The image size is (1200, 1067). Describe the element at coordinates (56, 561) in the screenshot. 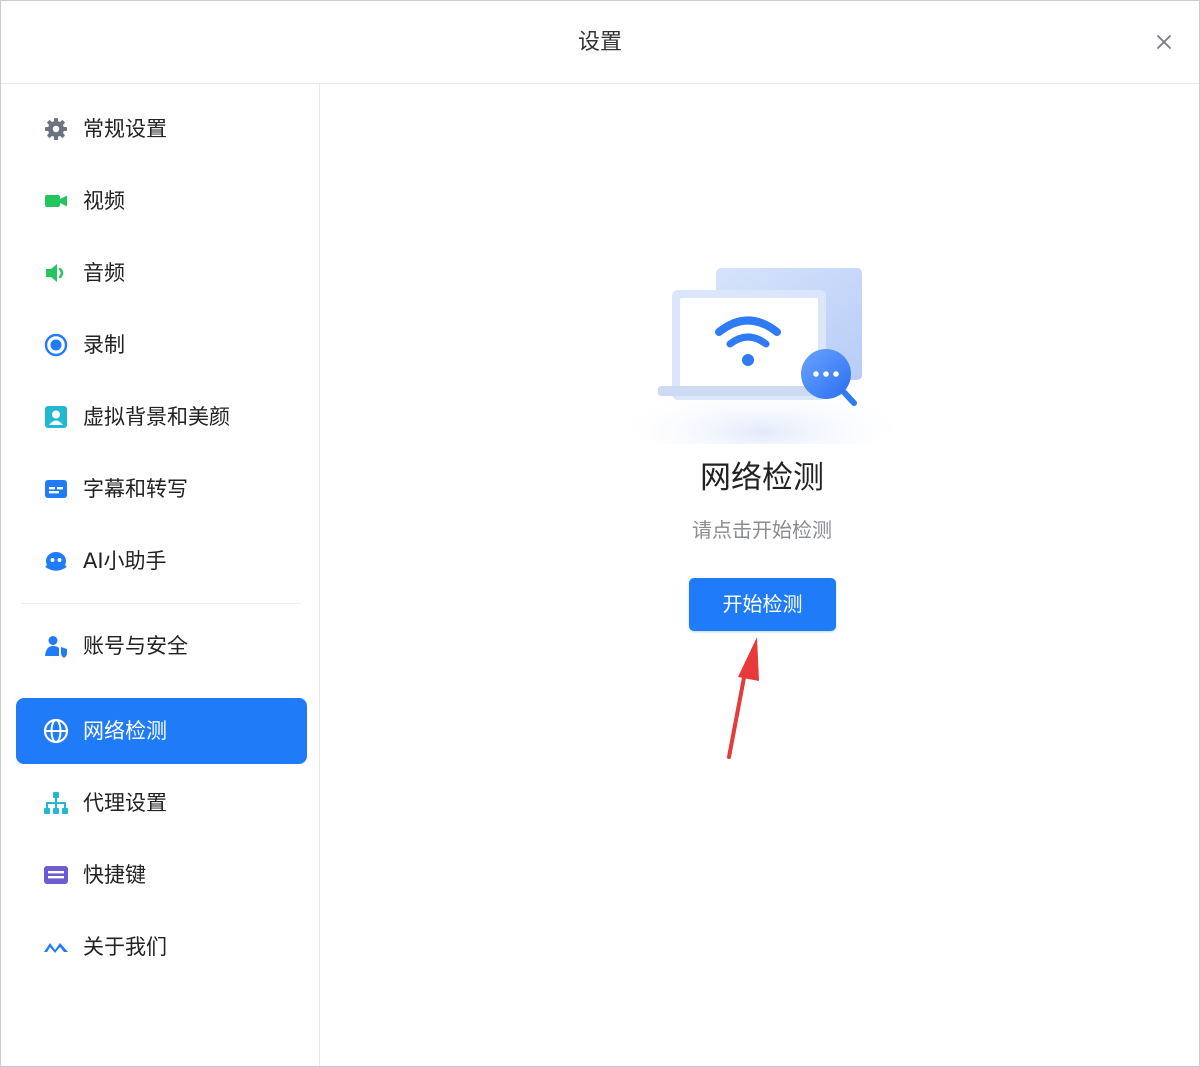

I see `robot-icon` at that location.